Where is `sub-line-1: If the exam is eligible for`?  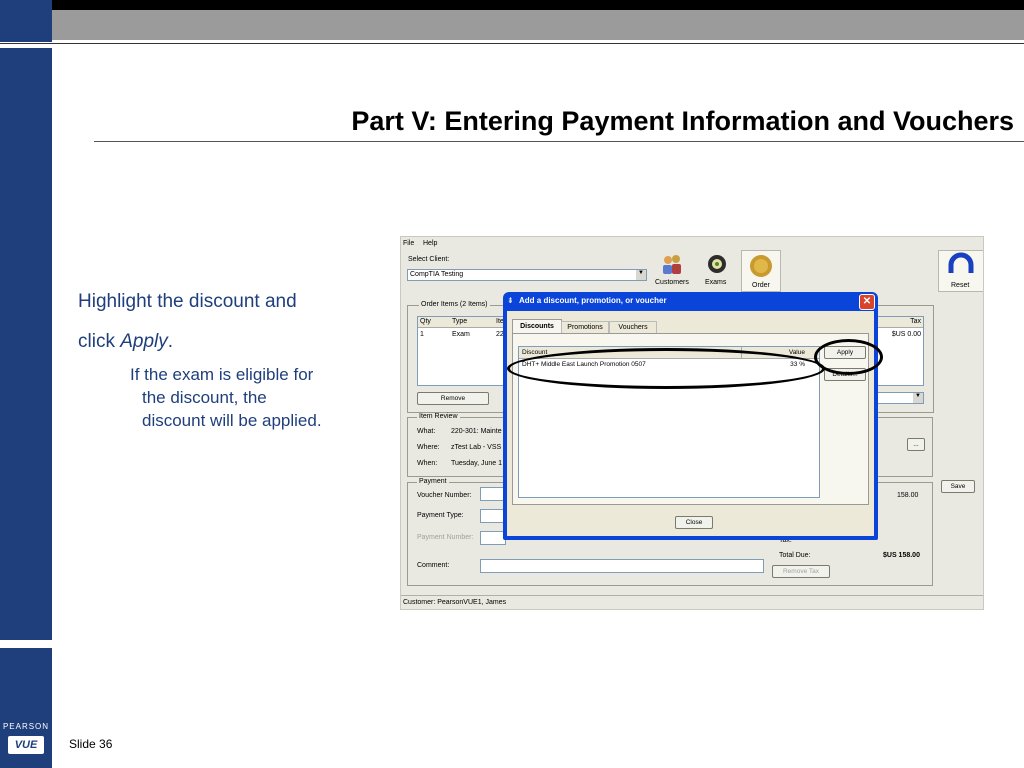 sub-line-1: If the exam is eligible for is located at coordinates (222, 374).